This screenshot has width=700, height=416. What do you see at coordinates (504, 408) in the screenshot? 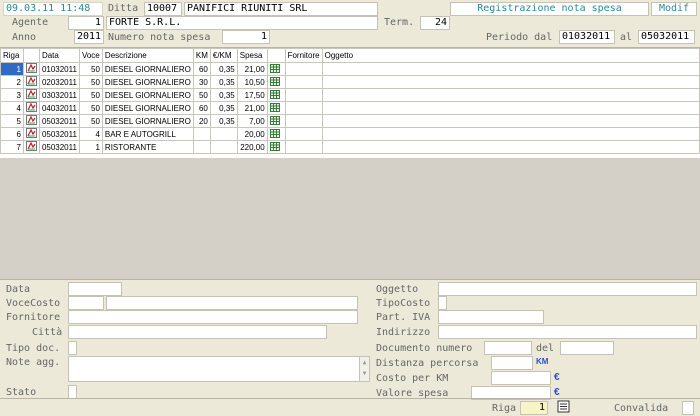
I see `riga-label: Riga` at bounding box center [504, 408].